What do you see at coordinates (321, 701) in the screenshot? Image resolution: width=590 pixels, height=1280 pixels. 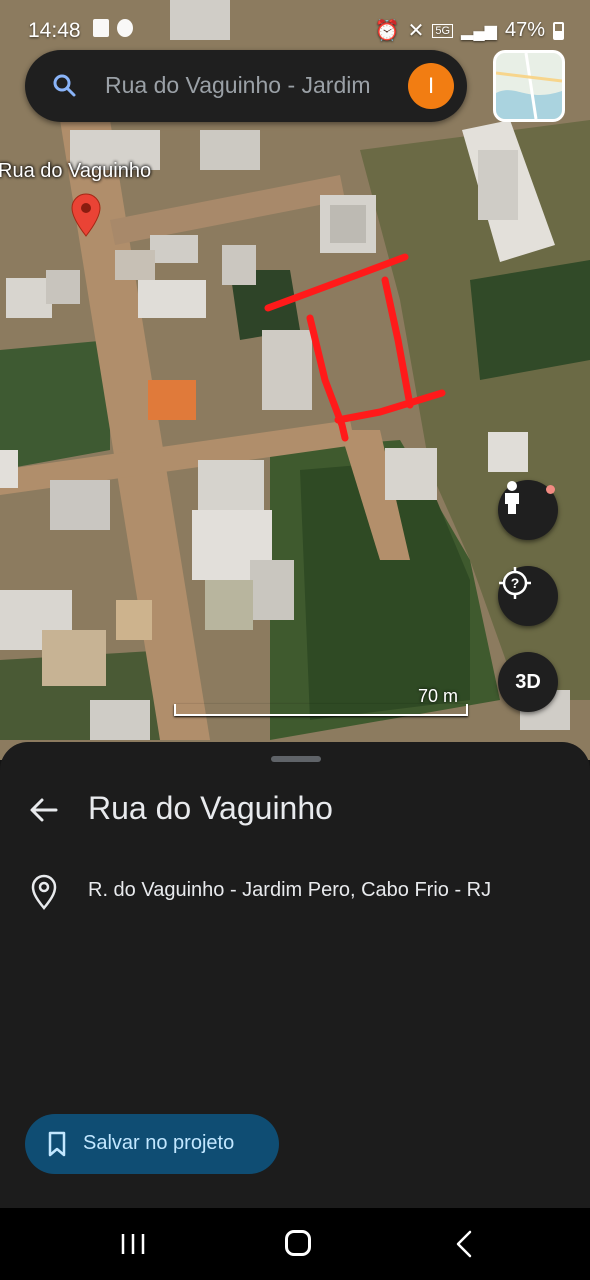 I see `map-scale: 70 m` at bounding box center [321, 701].